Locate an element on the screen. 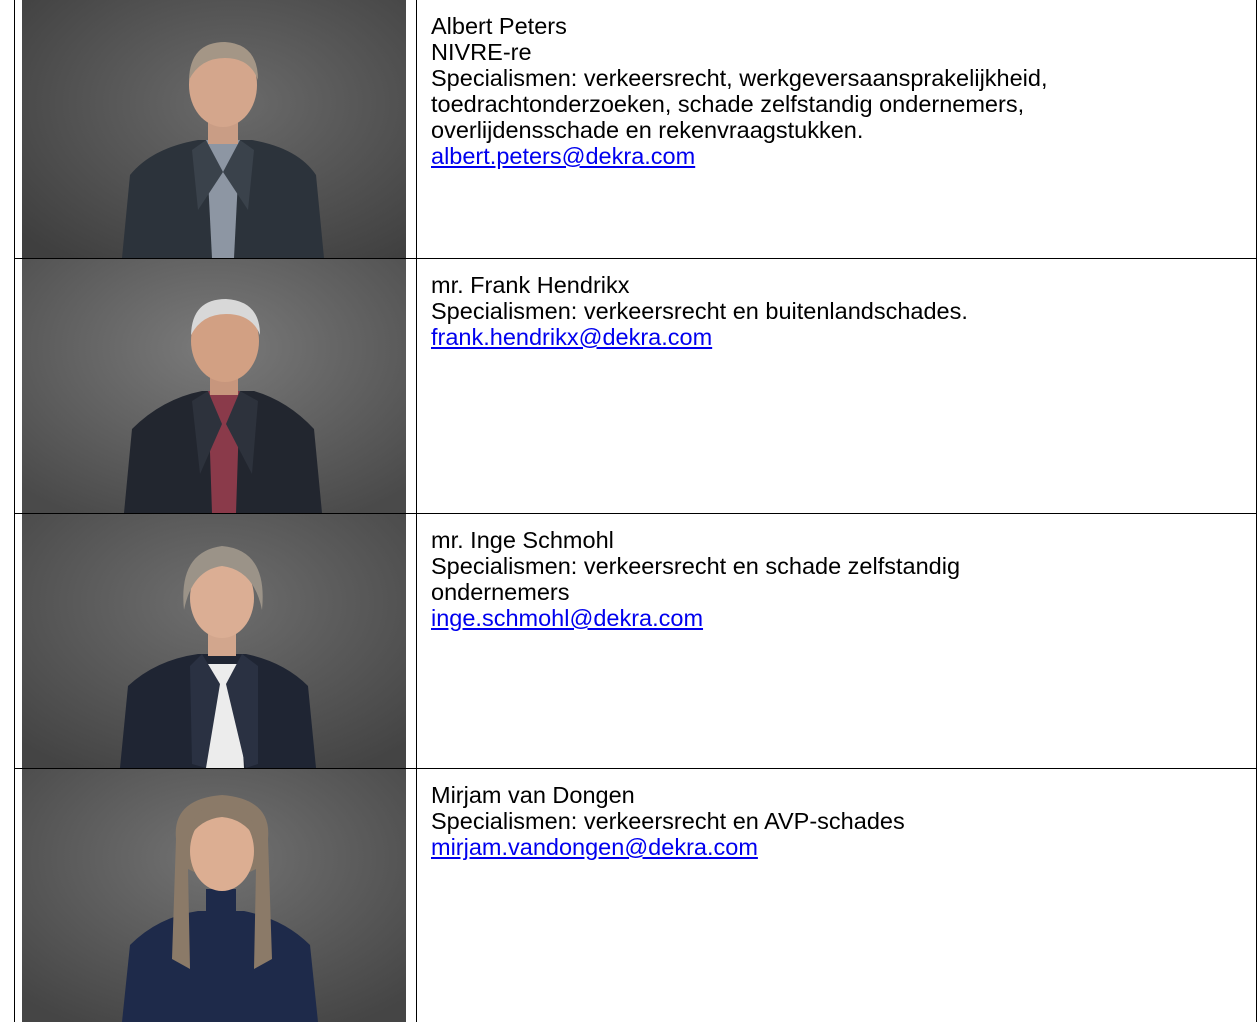  person-name: Albert Peters is located at coordinates (838, 26).